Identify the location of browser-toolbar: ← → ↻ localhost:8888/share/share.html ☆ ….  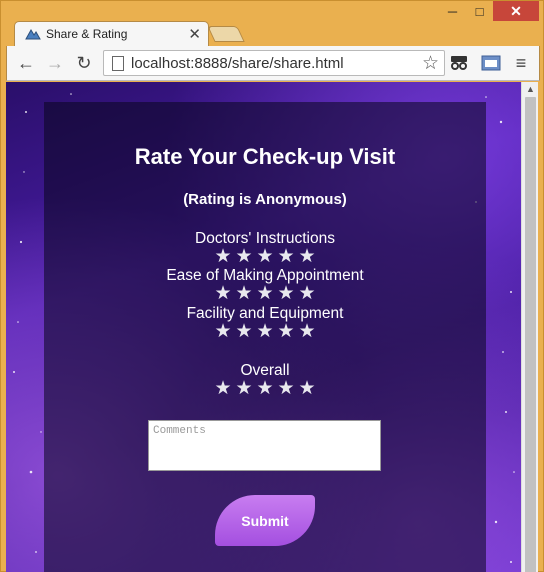
(273, 63).